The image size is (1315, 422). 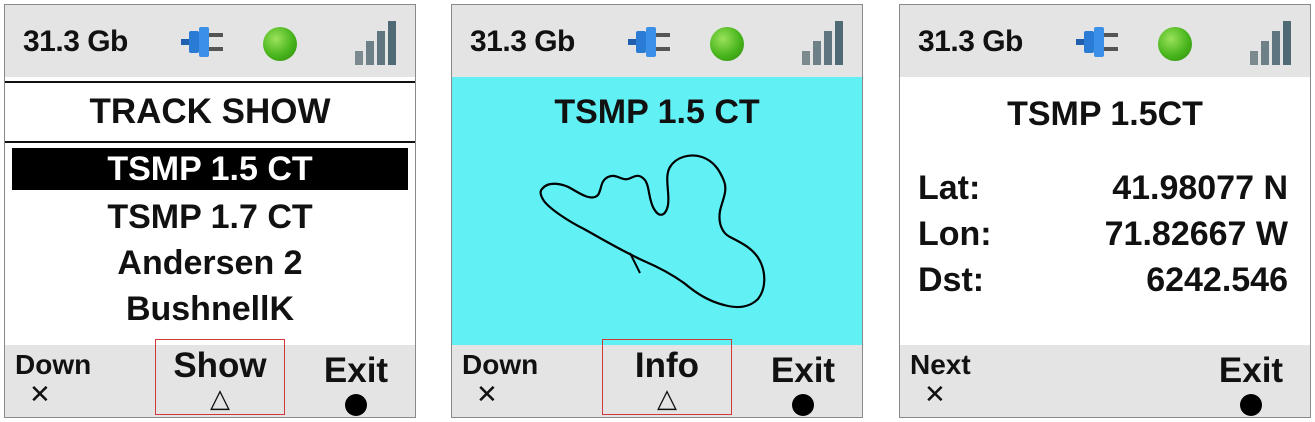 What do you see at coordinates (1200, 188) in the screenshot?
I see `latitude-value: 41.98077 N` at bounding box center [1200, 188].